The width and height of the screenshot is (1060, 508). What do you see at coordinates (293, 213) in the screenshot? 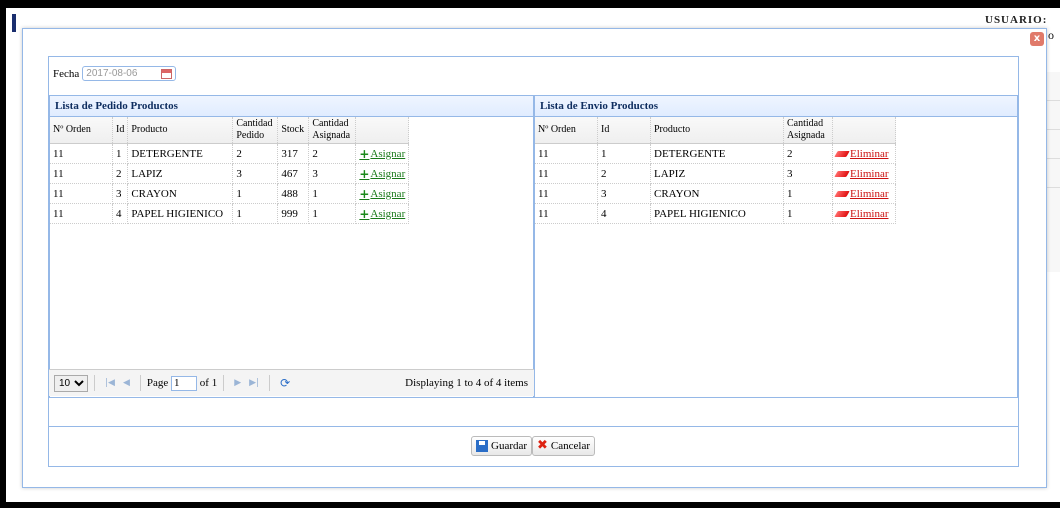
I see `cell-stock: 999` at bounding box center [293, 213].